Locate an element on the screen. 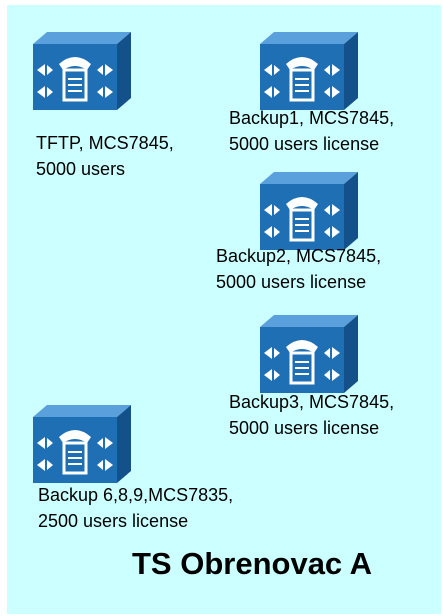  node-label-tftp: TFTP, MCS7845, 5000 users is located at coordinates (105, 156).